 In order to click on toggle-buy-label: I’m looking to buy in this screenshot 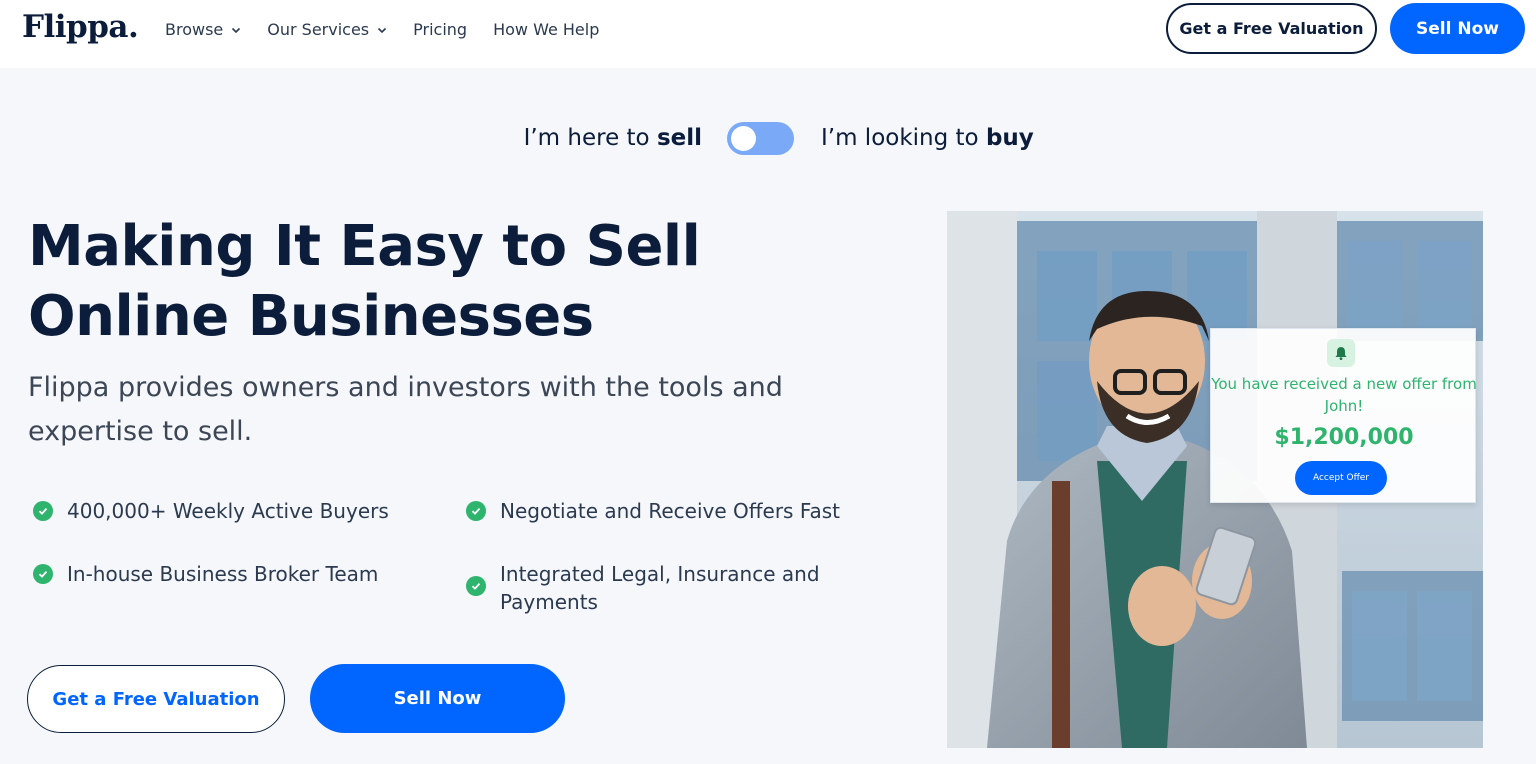, I will do `click(927, 138)`.